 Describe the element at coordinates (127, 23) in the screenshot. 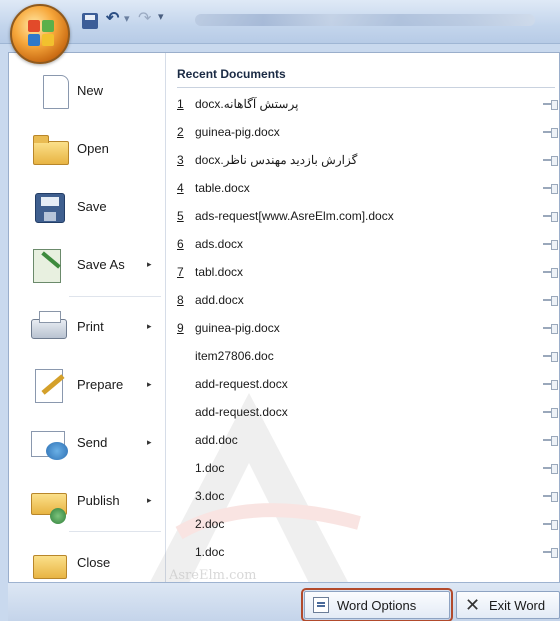

I see `undo-dropdown-icon: ▾` at that location.